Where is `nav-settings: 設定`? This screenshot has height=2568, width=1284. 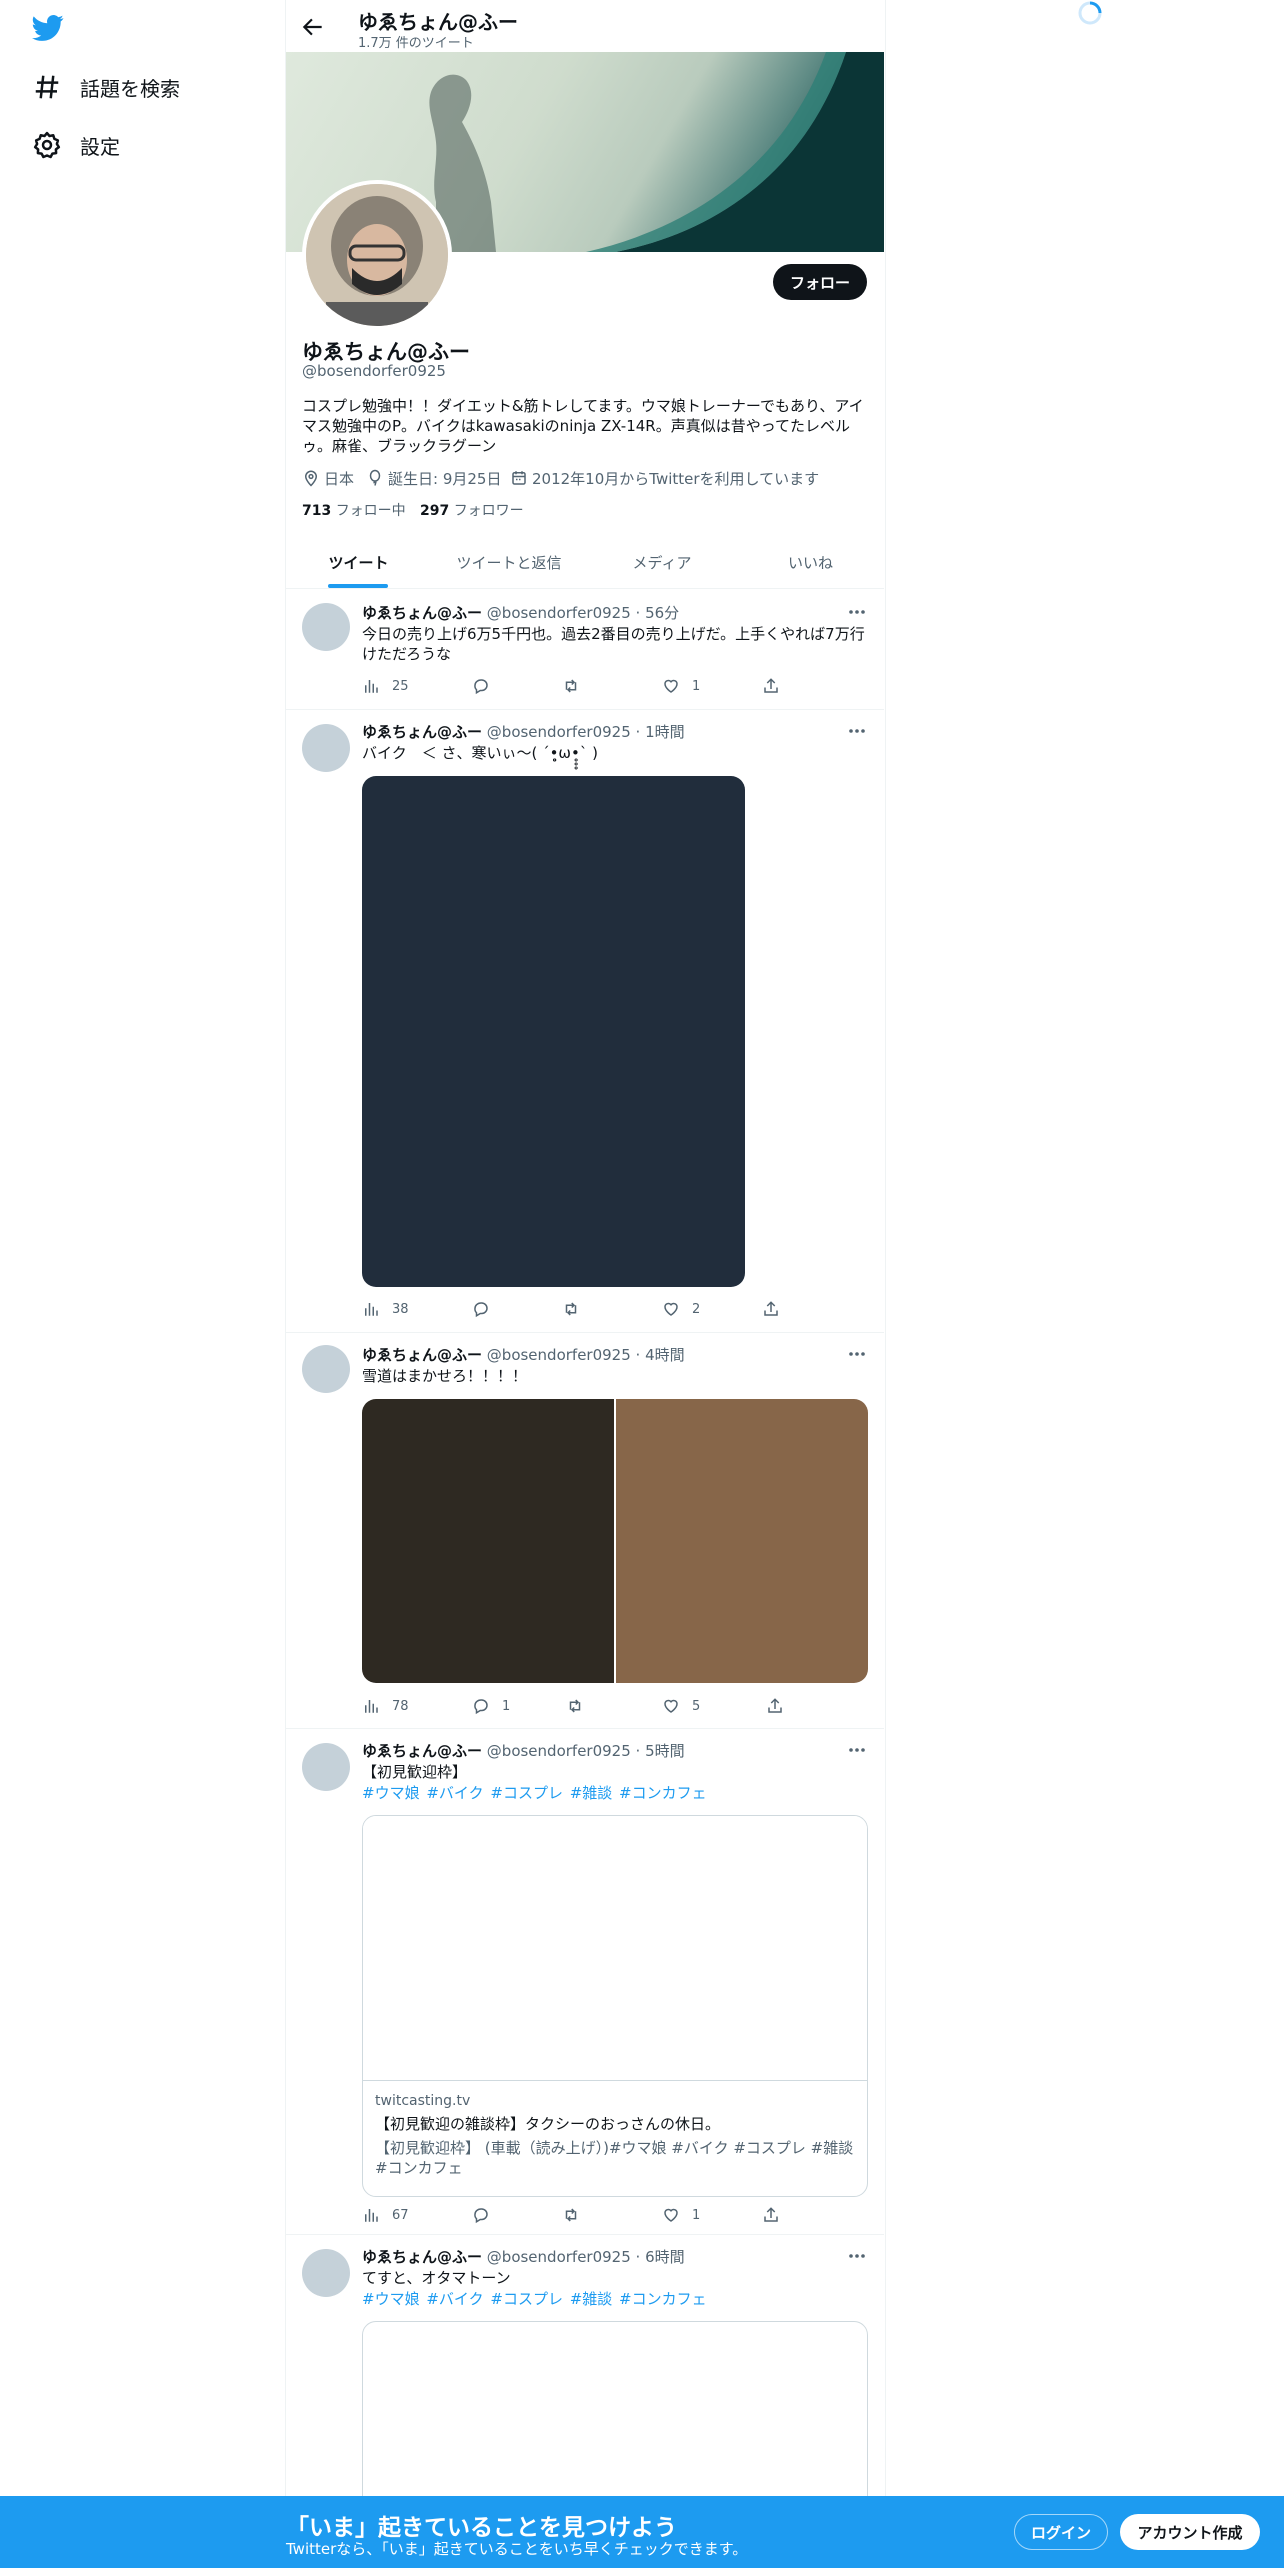
nav-settings: 設定 is located at coordinates (76, 145).